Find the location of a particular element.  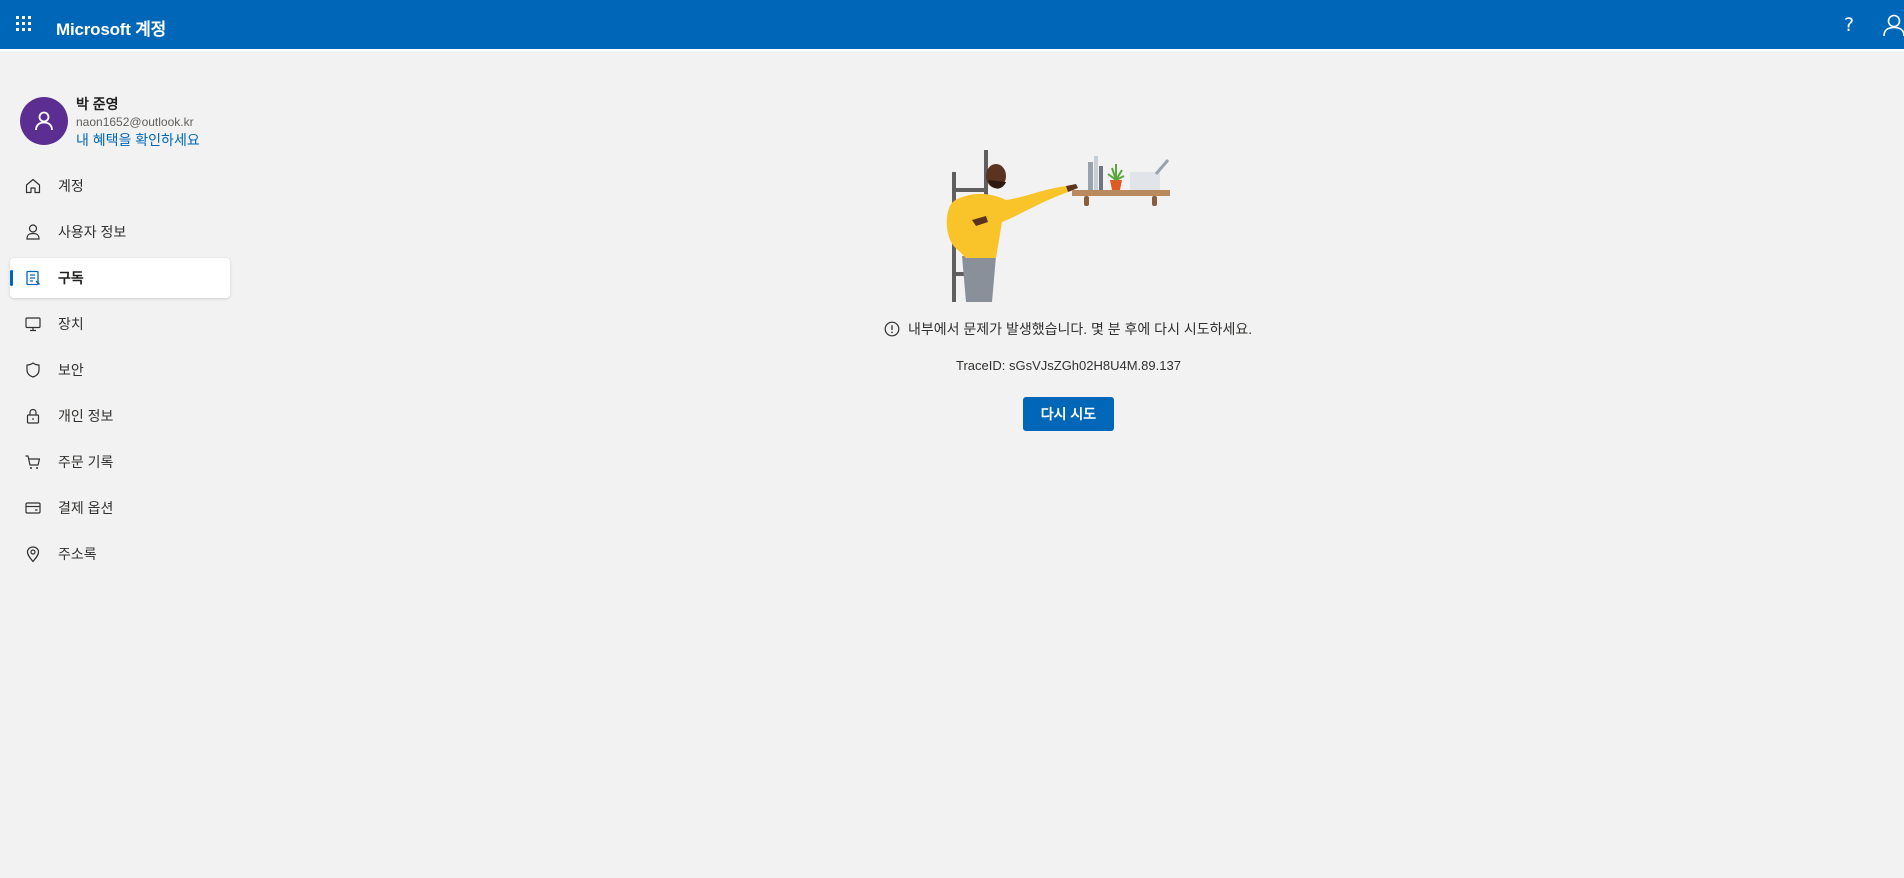

sidebar-item-devices: 장치 is located at coordinates (120, 324).